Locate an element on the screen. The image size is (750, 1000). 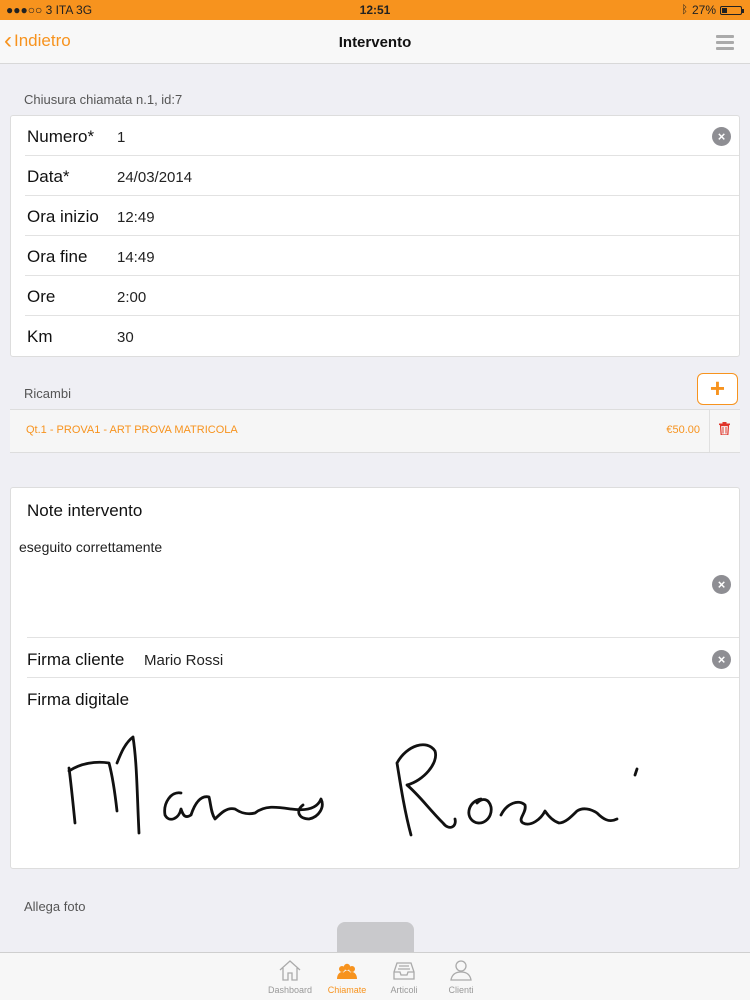
battery-icon is located at coordinates (732, 10).